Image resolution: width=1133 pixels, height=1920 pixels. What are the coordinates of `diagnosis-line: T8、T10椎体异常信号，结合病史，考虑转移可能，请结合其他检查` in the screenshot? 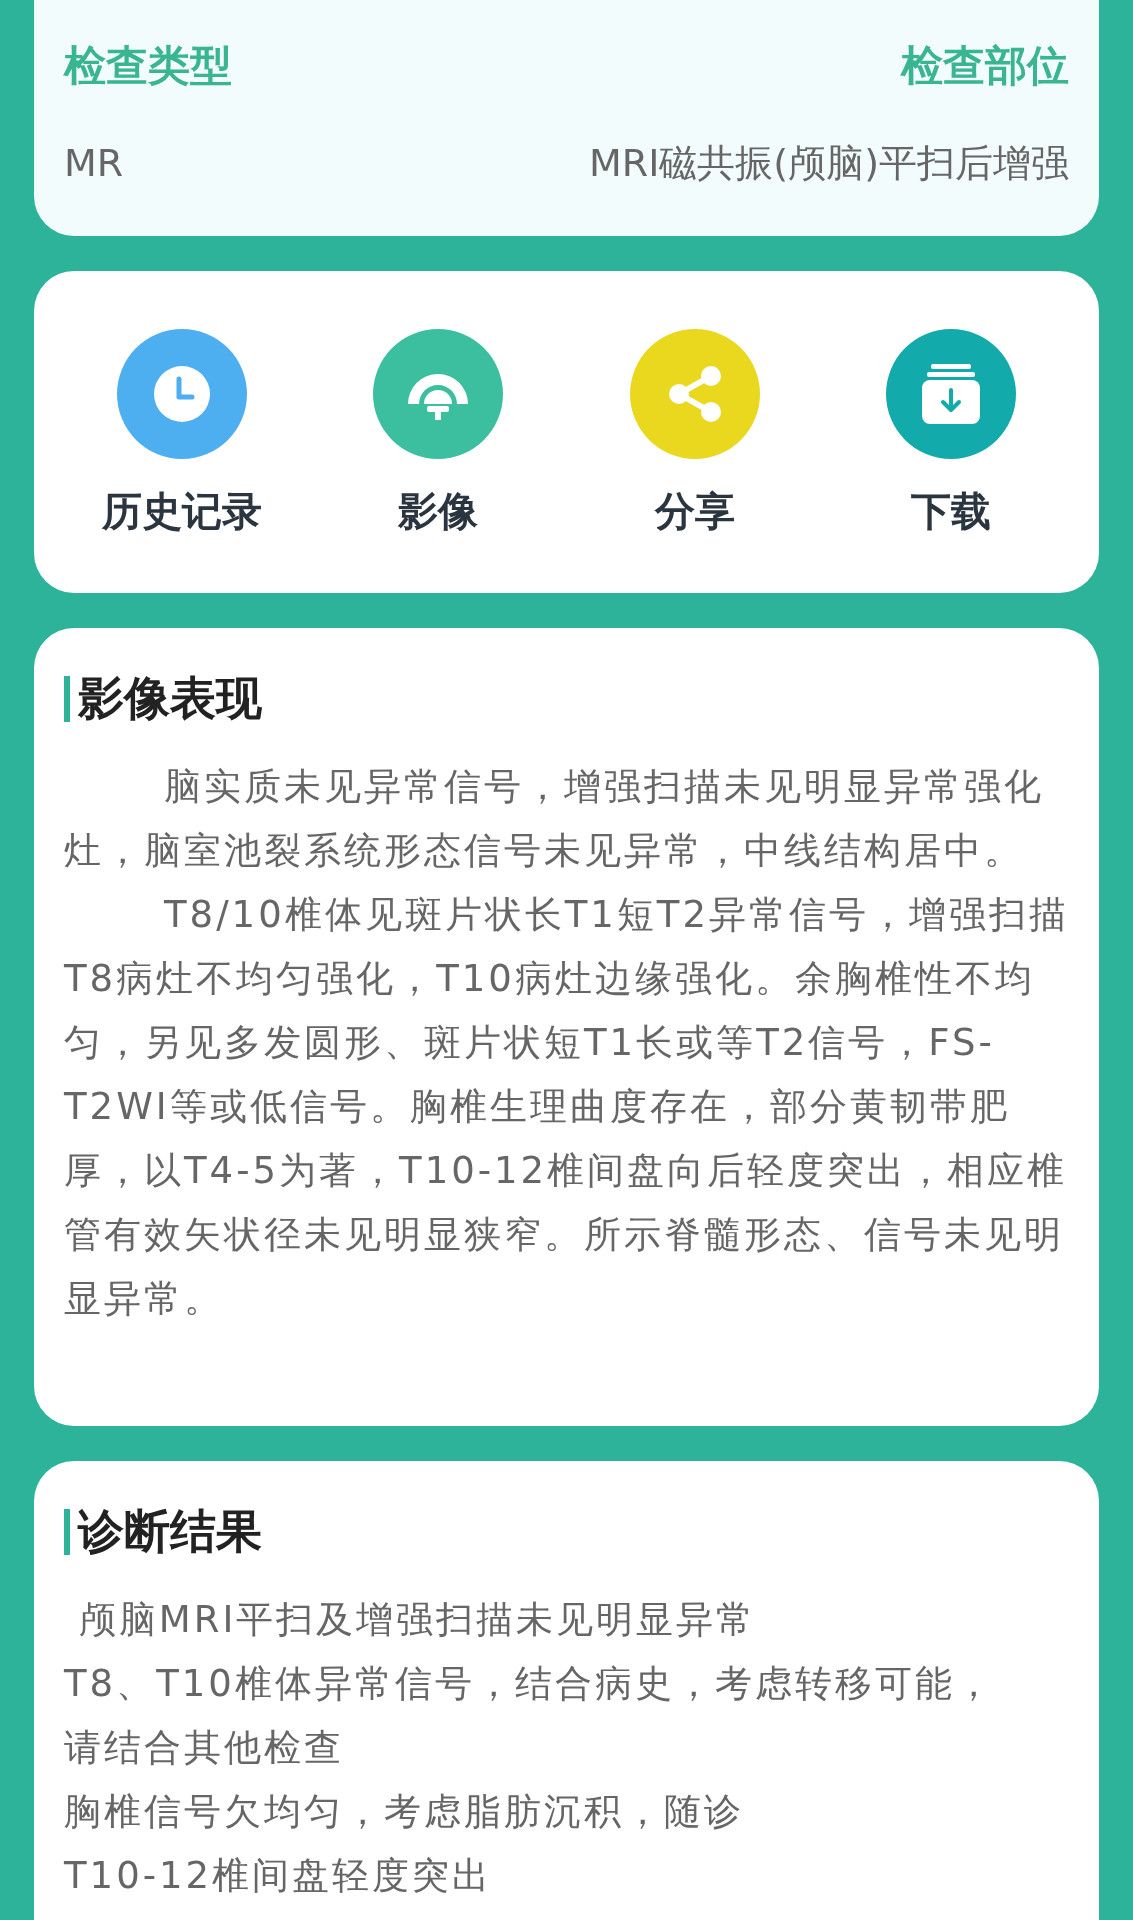 It's located at (530, 1716).